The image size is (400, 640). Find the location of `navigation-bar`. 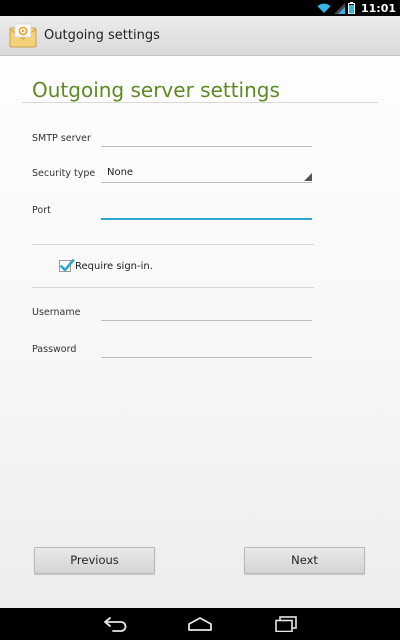

navigation-bar is located at coordinates (200, 624).